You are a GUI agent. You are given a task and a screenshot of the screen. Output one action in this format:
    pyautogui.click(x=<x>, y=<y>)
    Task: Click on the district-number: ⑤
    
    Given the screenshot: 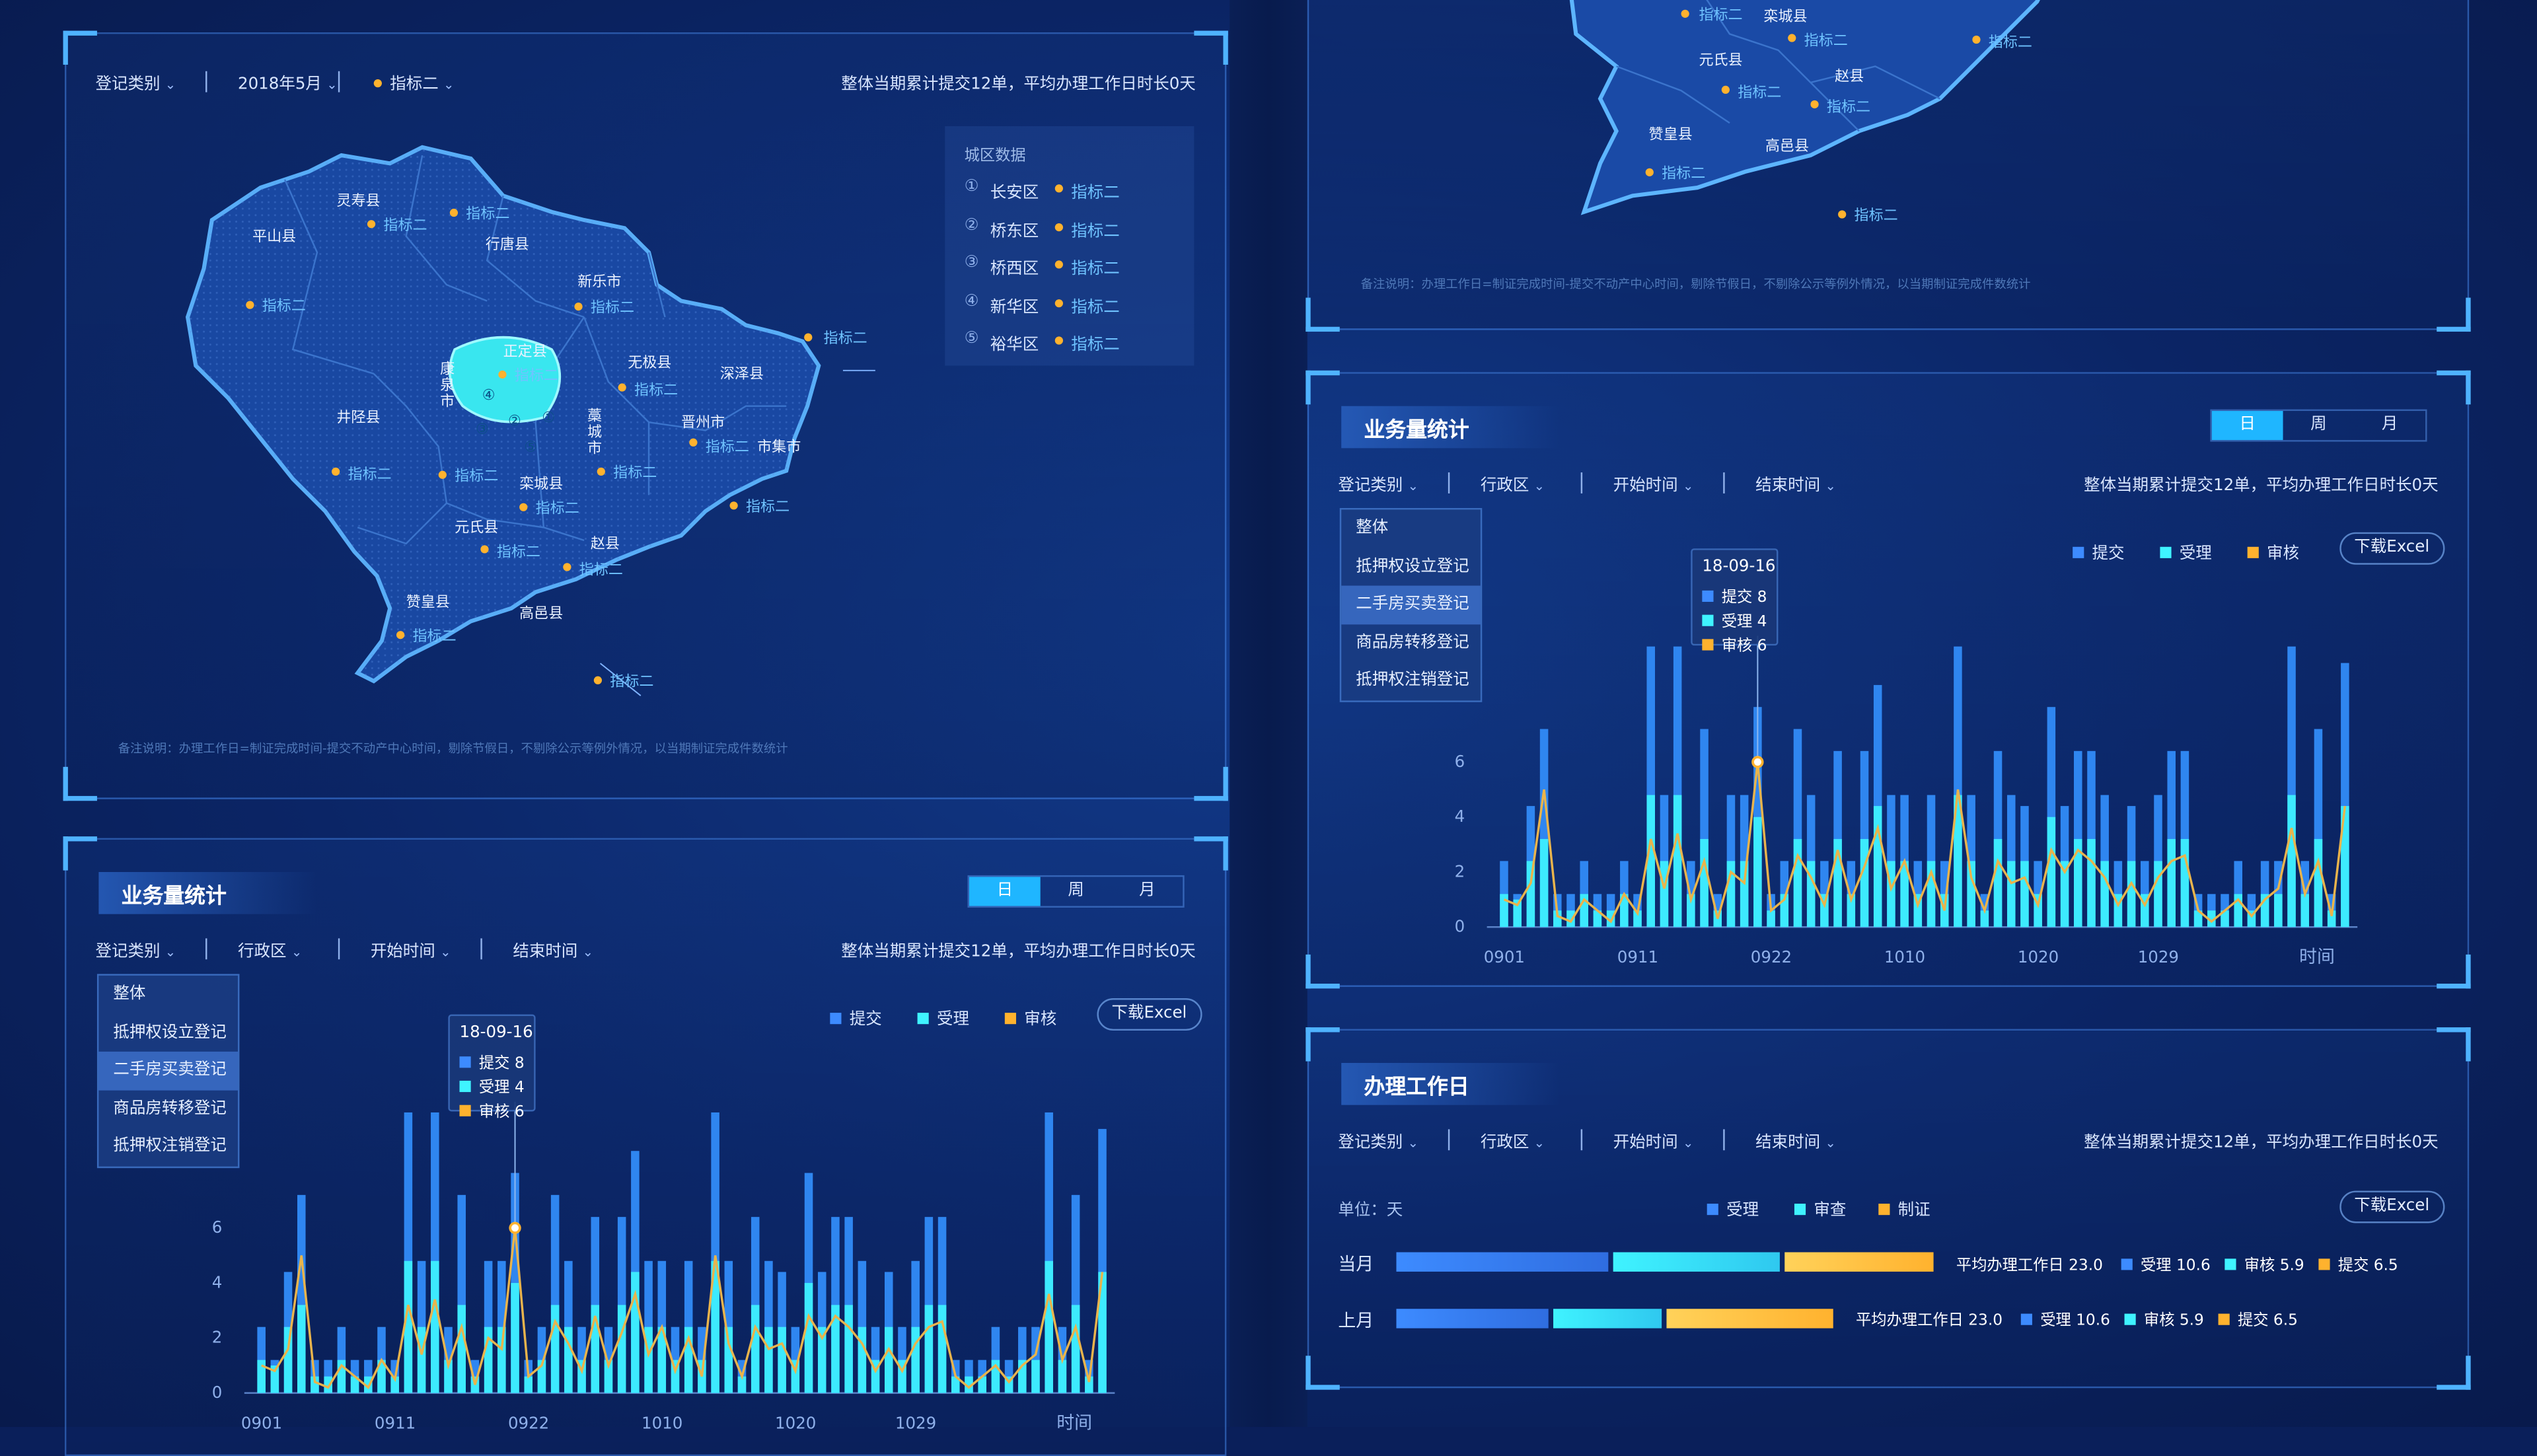 What is the action you would take?
    pyautogui.click(x=530, y=448)
    